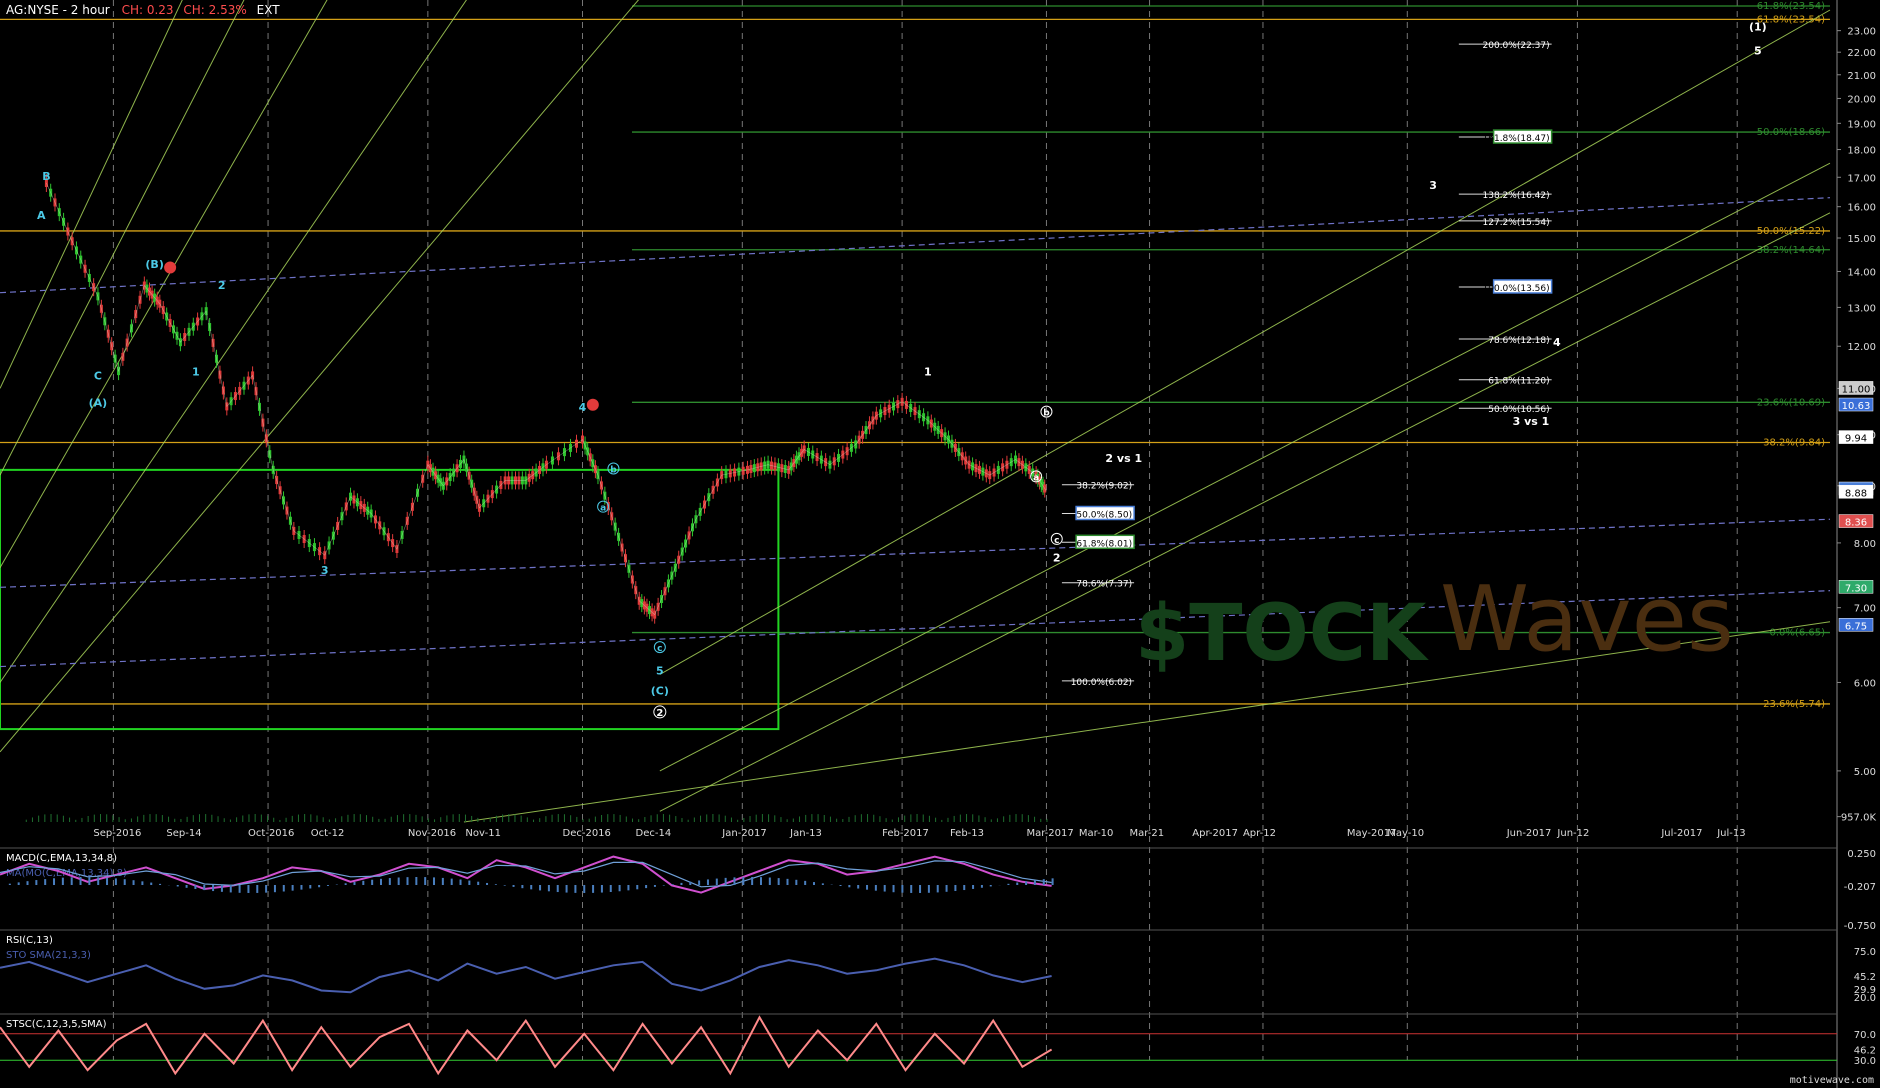 The image size is (1880, 1088). What do you see at coordinates (1516, 139) in the screenshot?
I see `fib-target-upper-label: 161.8%(18.47)` at bounding box center [1516, 139].